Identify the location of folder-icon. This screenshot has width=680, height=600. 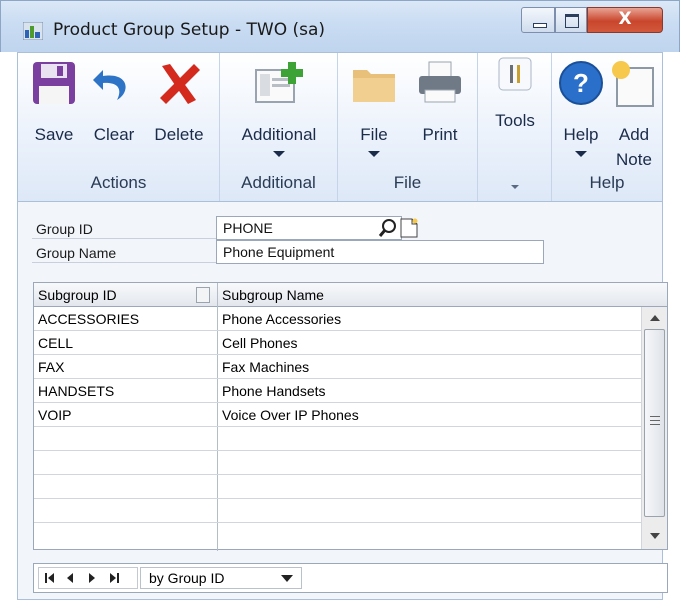
(374, 86).